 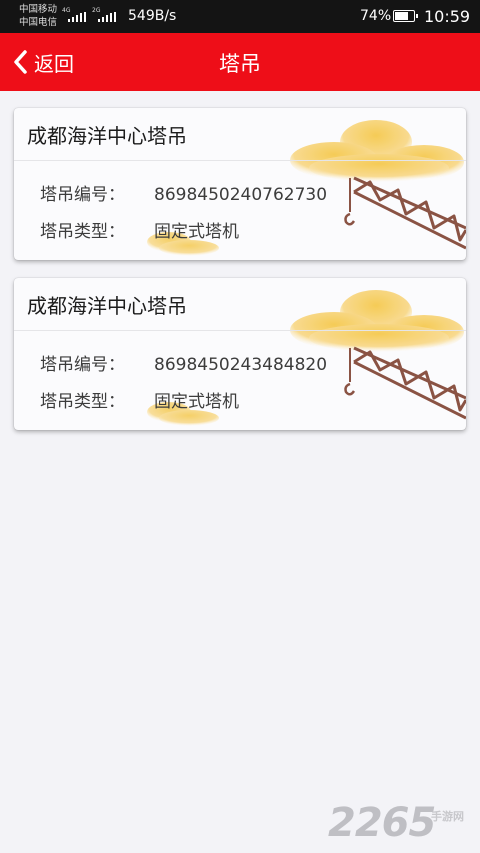 I want to click on carrier-2: 中国电信, so click(x=38, y=22).